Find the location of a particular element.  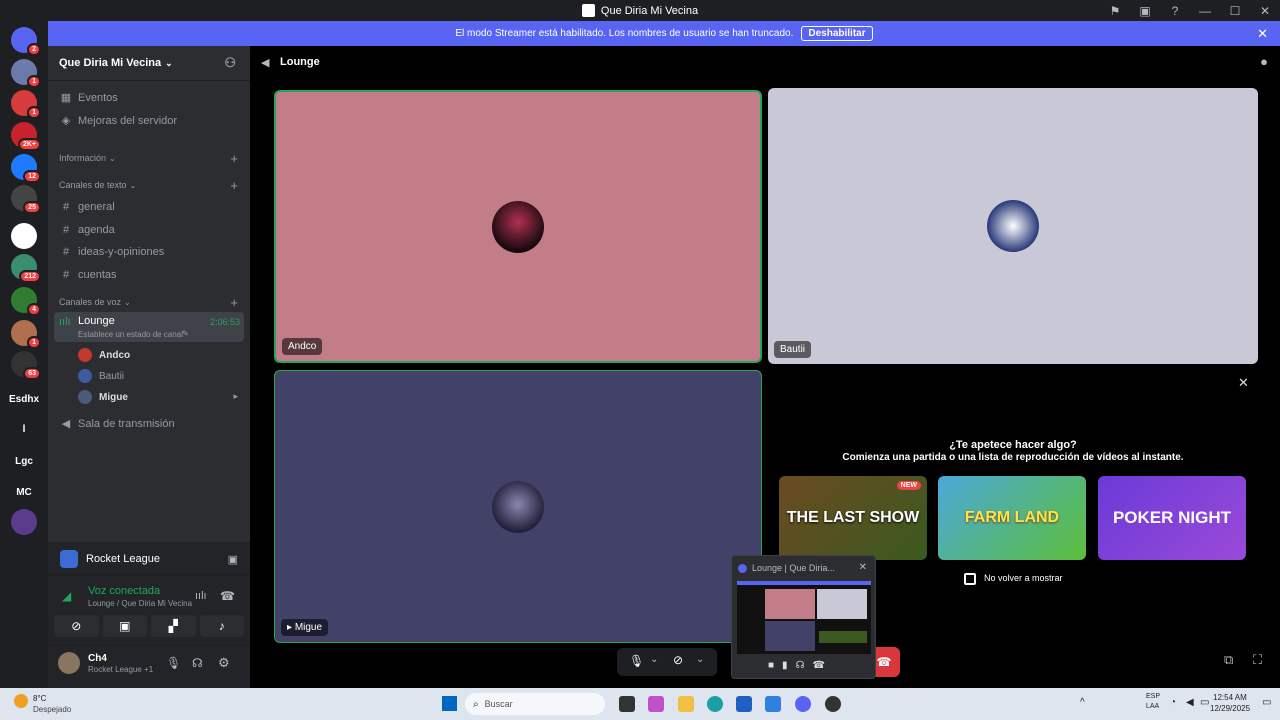

camera-icon: ■ is located at coordinates (771, 665).